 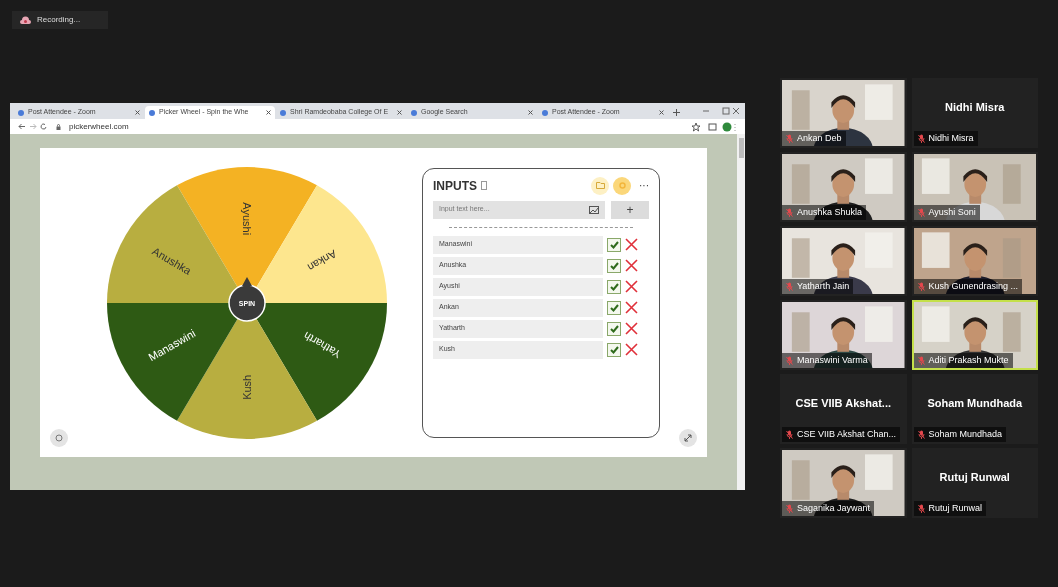 I want to click on participant-name: Ankan Deb, so click(x=819, y=138).